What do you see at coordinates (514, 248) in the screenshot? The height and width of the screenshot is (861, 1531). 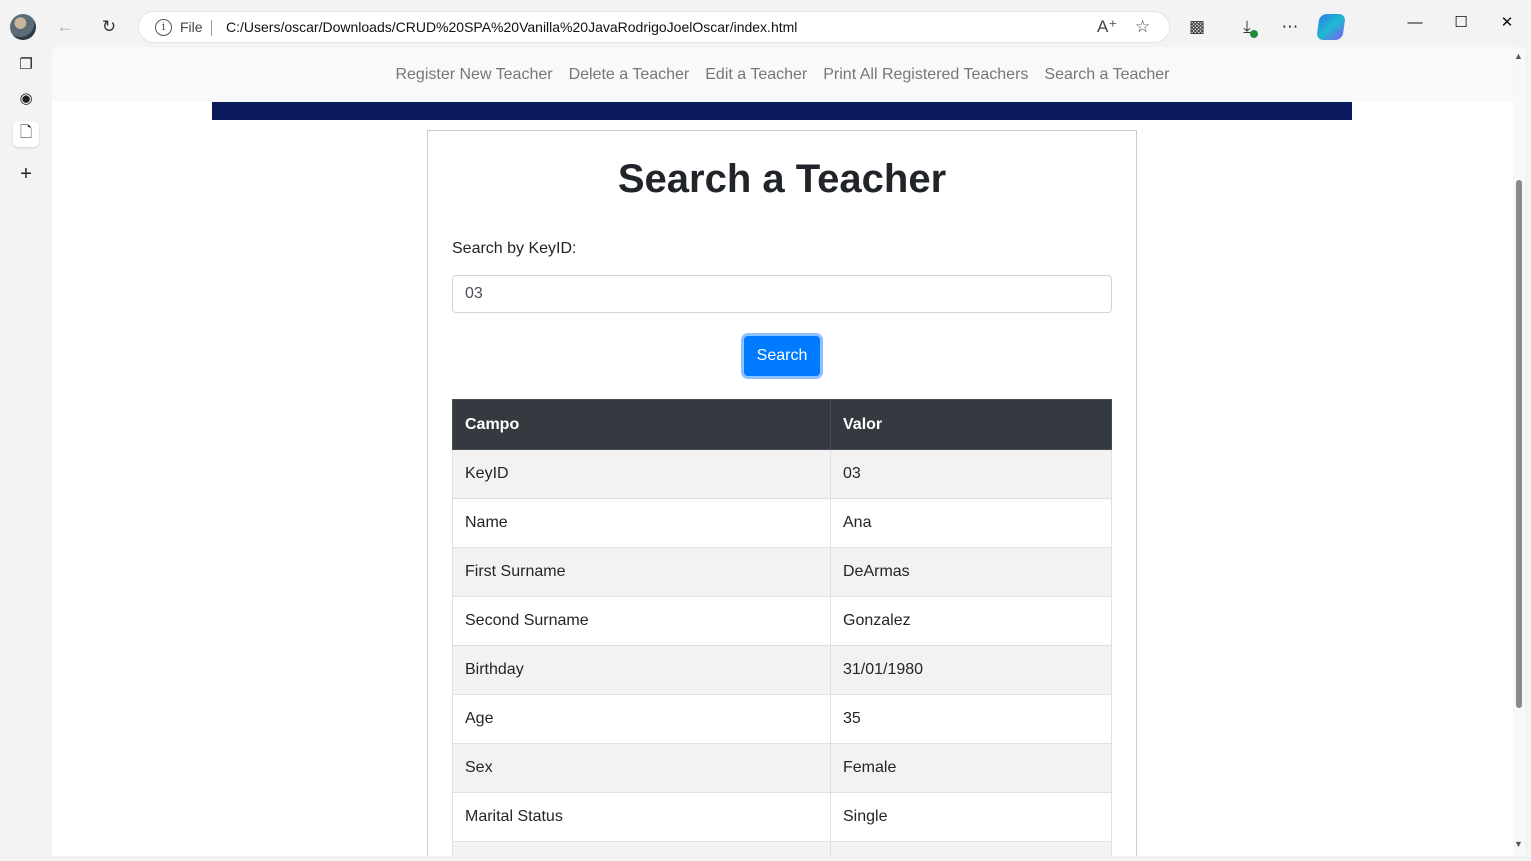 I see `search-label: Search by KeyID:` at bounding box center [514, 248].